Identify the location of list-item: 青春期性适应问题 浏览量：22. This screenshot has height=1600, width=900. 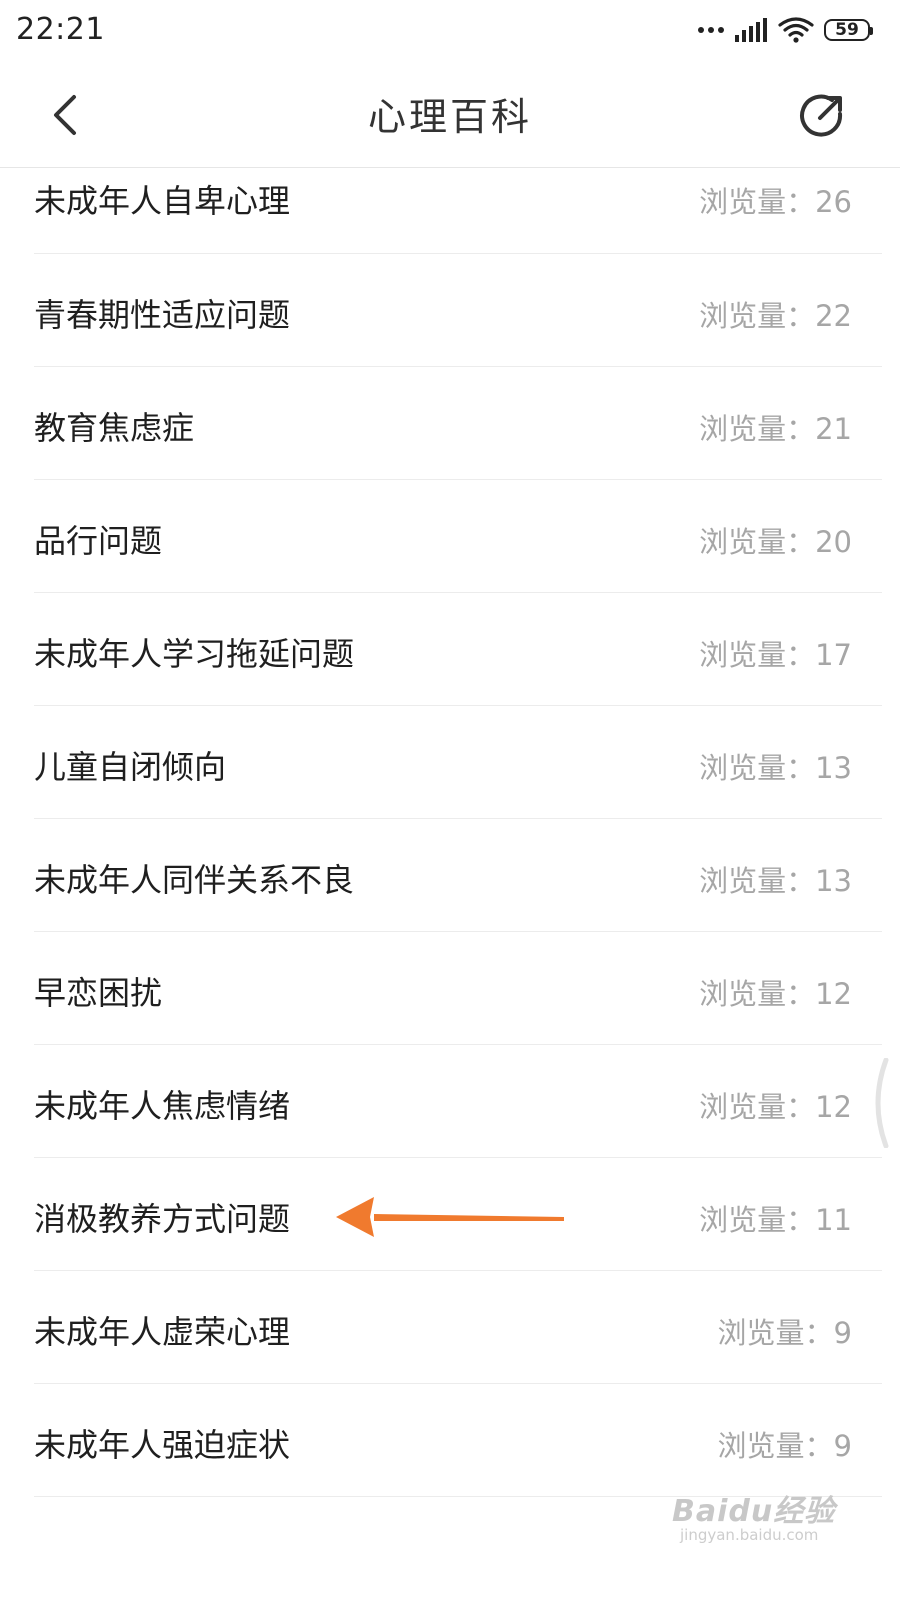
(458, 310).